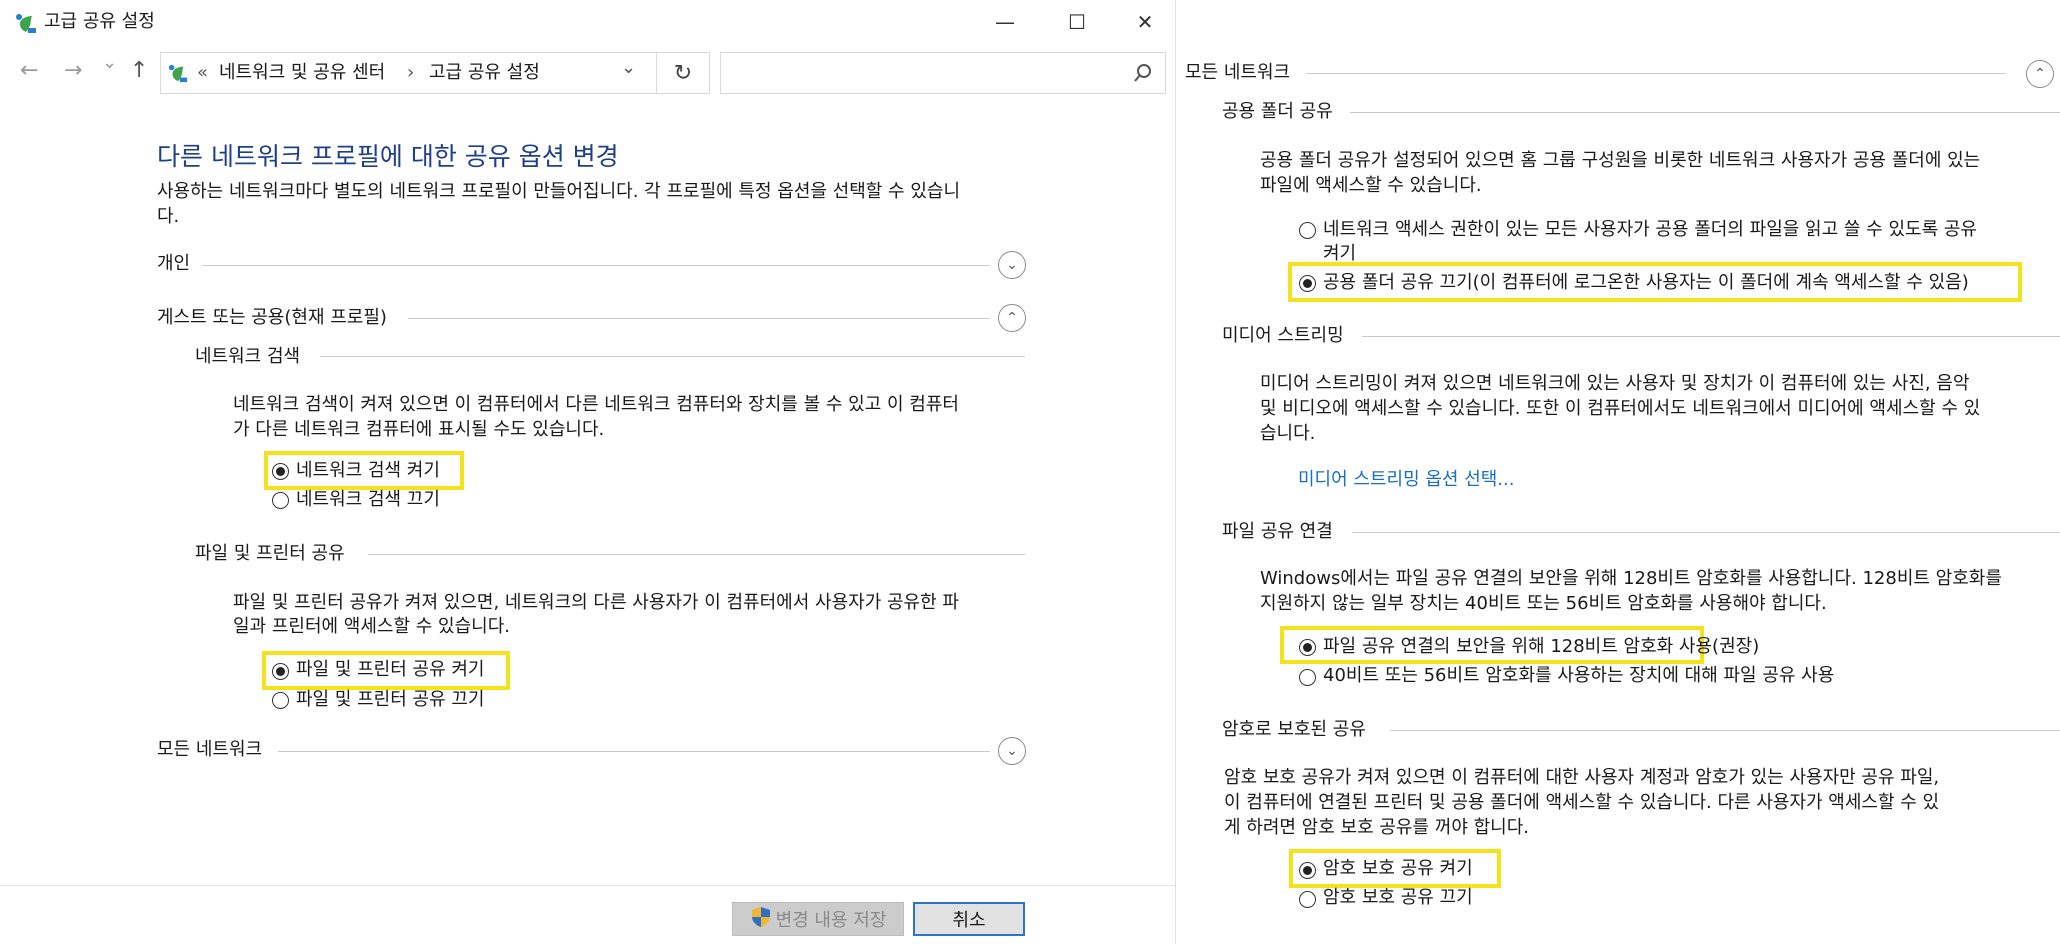 This screenshot has width=2060, height=944. What do you see at coordinates (390, 670) in the screenshot?
I see `file-printer-sharing-on-label: 파일 및 프린터 공유 켜기` at bounding box center [390, 670].